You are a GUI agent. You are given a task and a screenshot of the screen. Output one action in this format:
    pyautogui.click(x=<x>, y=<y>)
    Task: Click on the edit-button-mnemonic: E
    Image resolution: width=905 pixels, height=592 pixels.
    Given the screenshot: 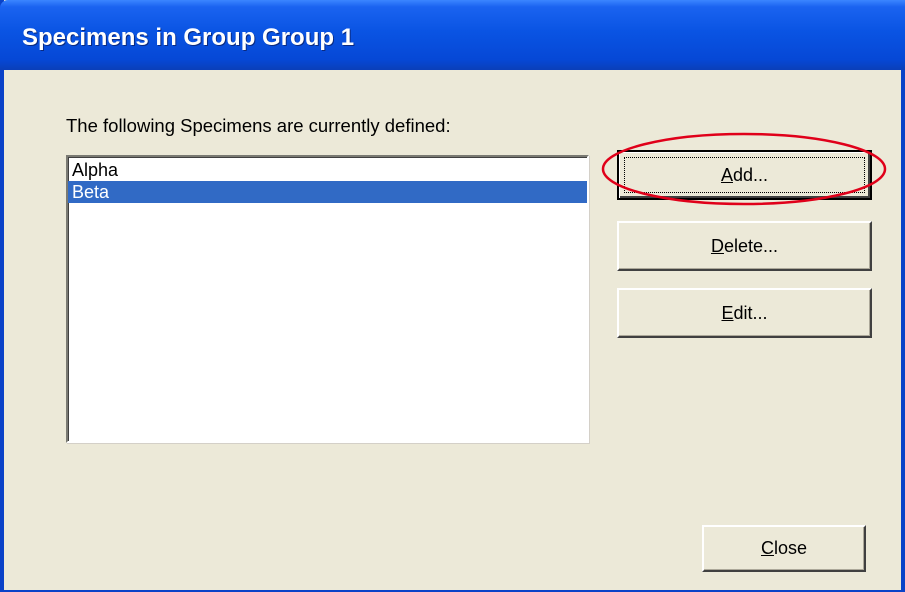 What is the action you would take?
    pyautogui.click(x=727, y=312)
    